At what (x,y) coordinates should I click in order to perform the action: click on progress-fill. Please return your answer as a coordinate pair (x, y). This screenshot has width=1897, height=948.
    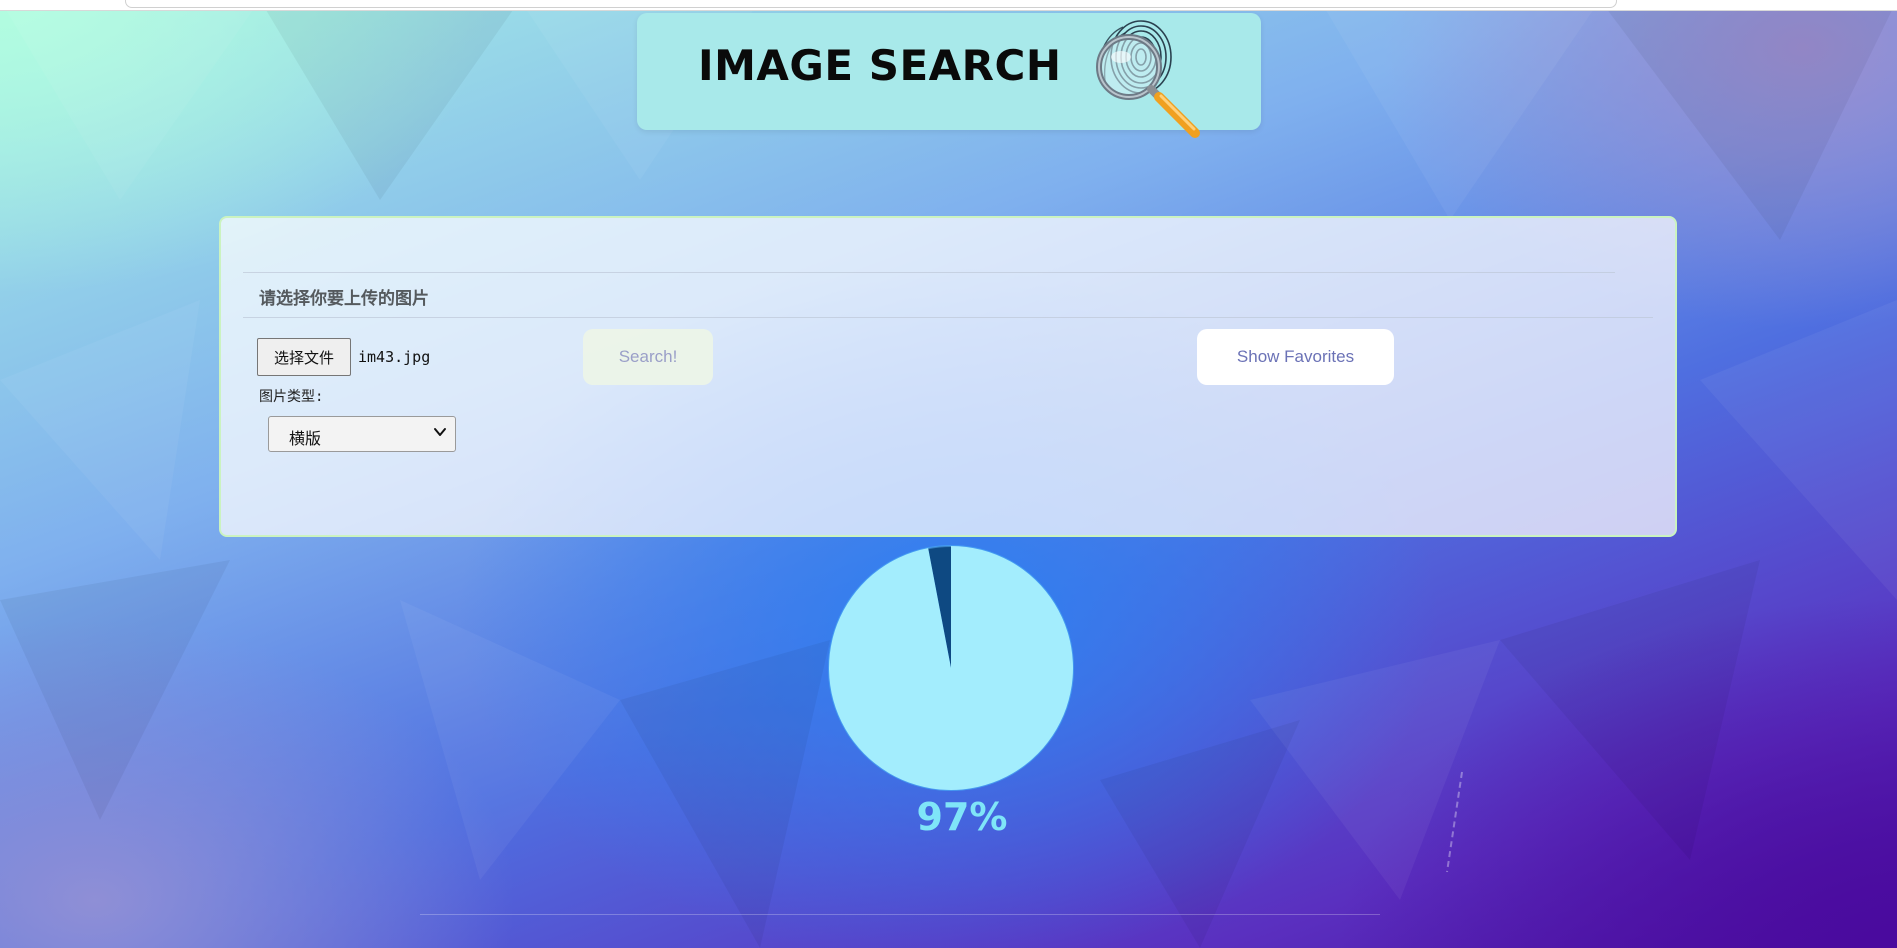
    Looking at the image, I should click on (951, 668).